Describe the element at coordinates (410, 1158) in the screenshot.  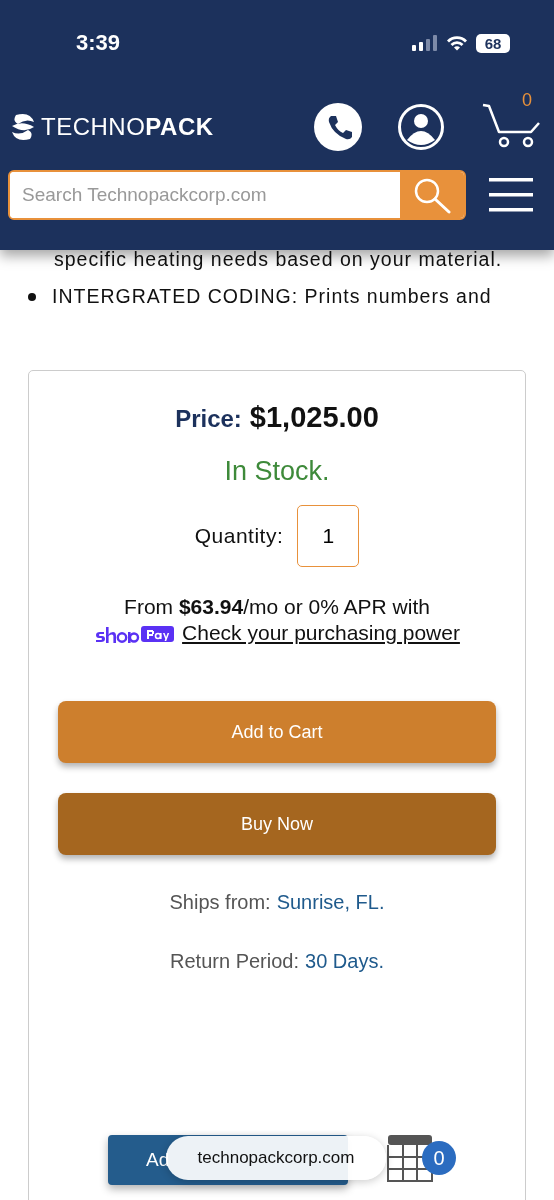
I see `table-icon` at that location.